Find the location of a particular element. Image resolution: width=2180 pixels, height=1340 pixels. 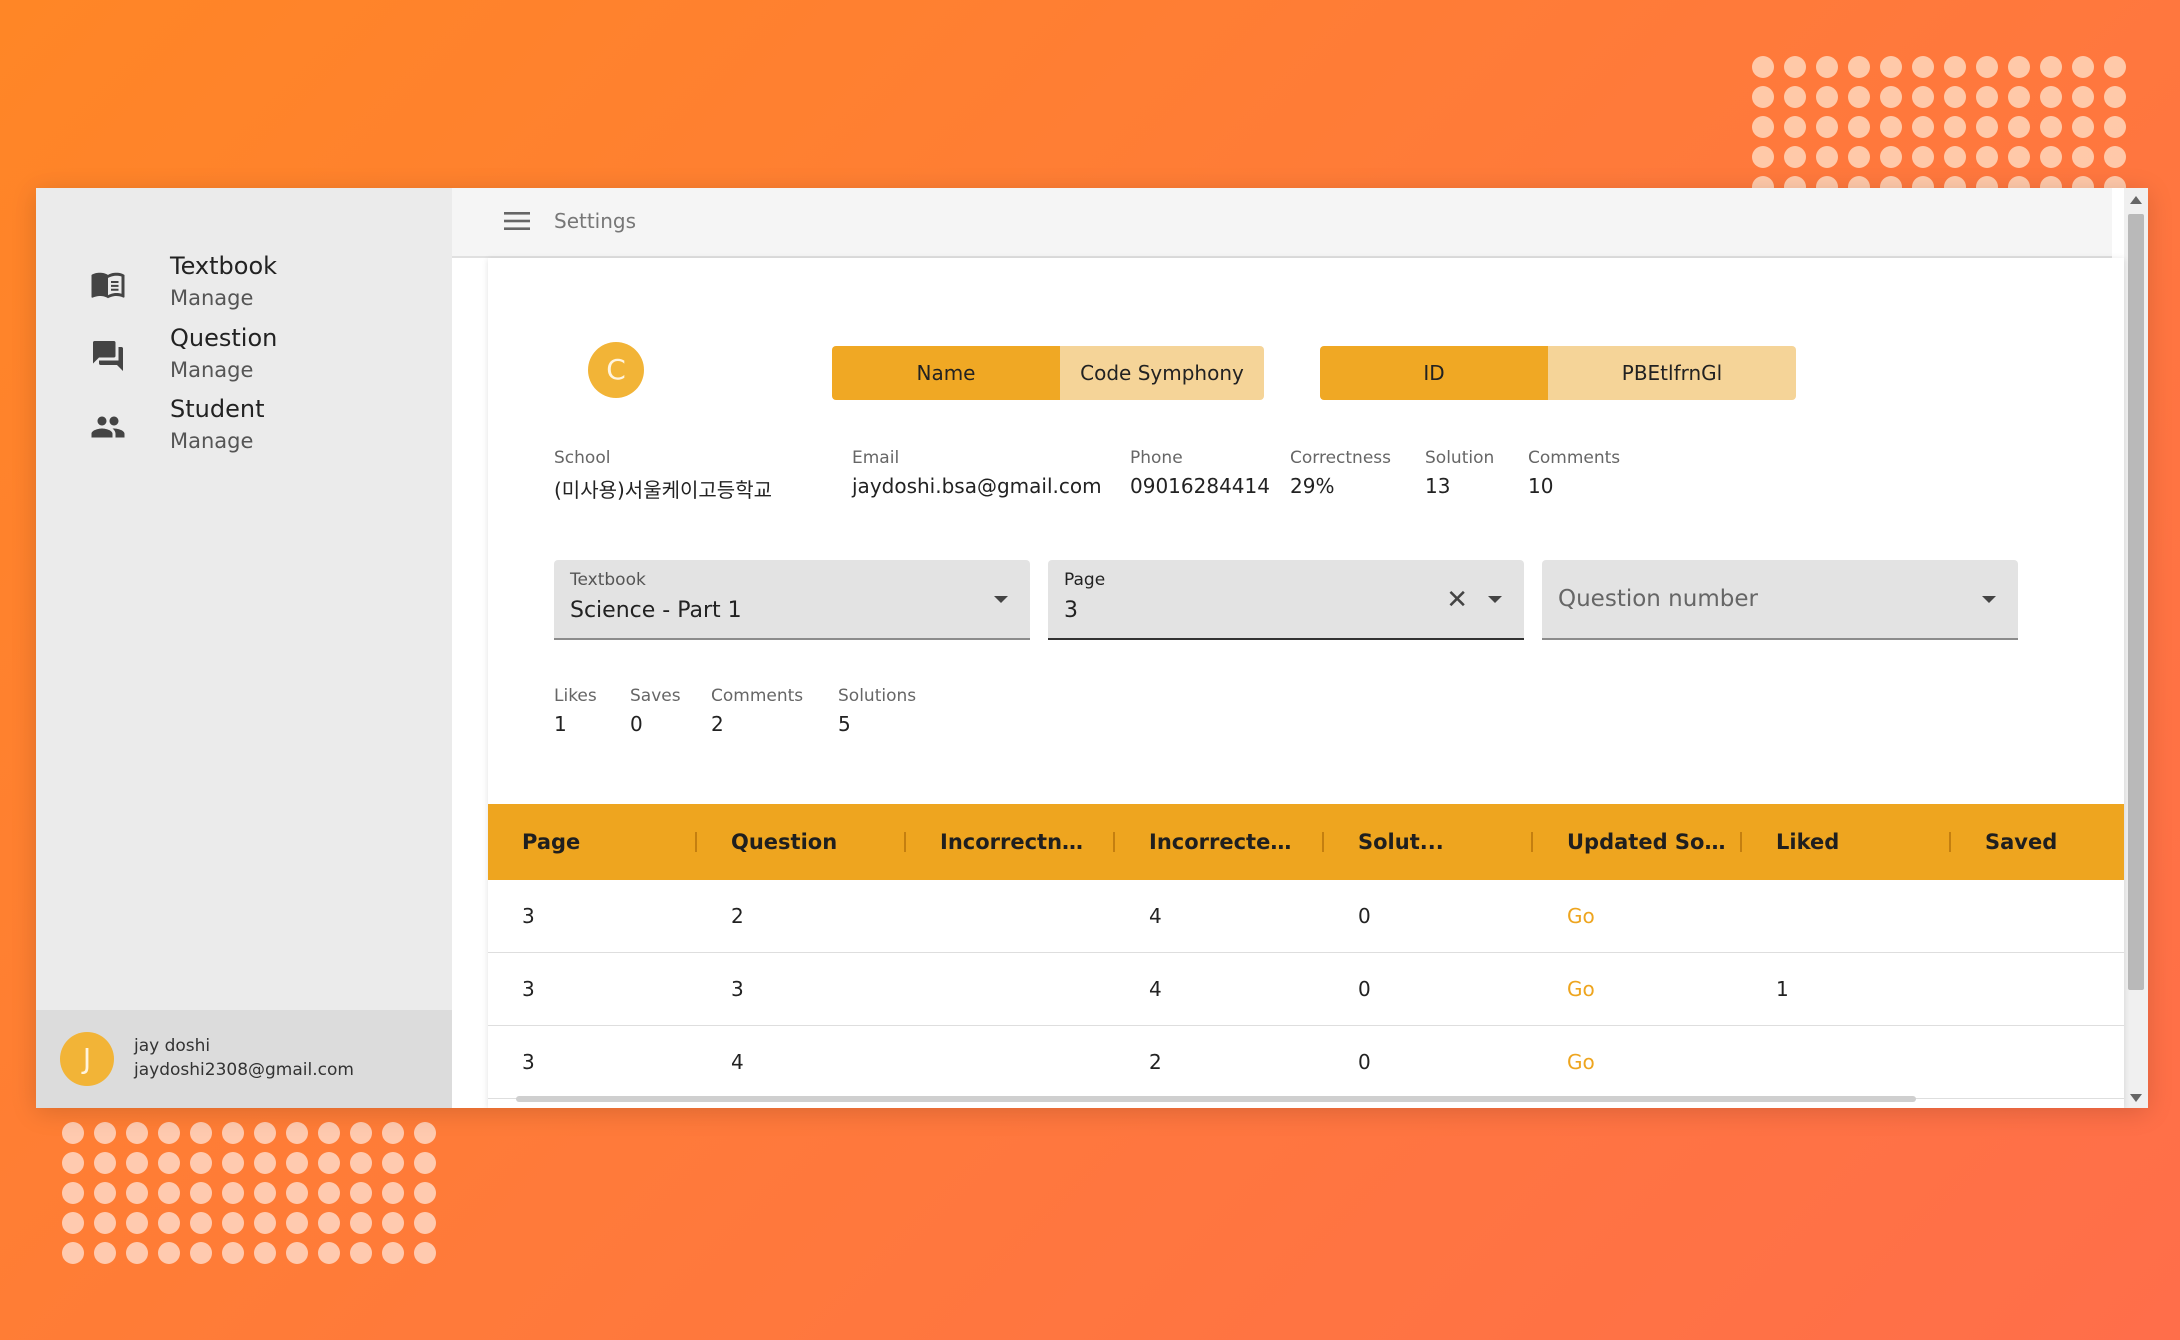

current-user: J jay doshi jaydoshi2308@gmail.com is located at coordinates (244, 1059).